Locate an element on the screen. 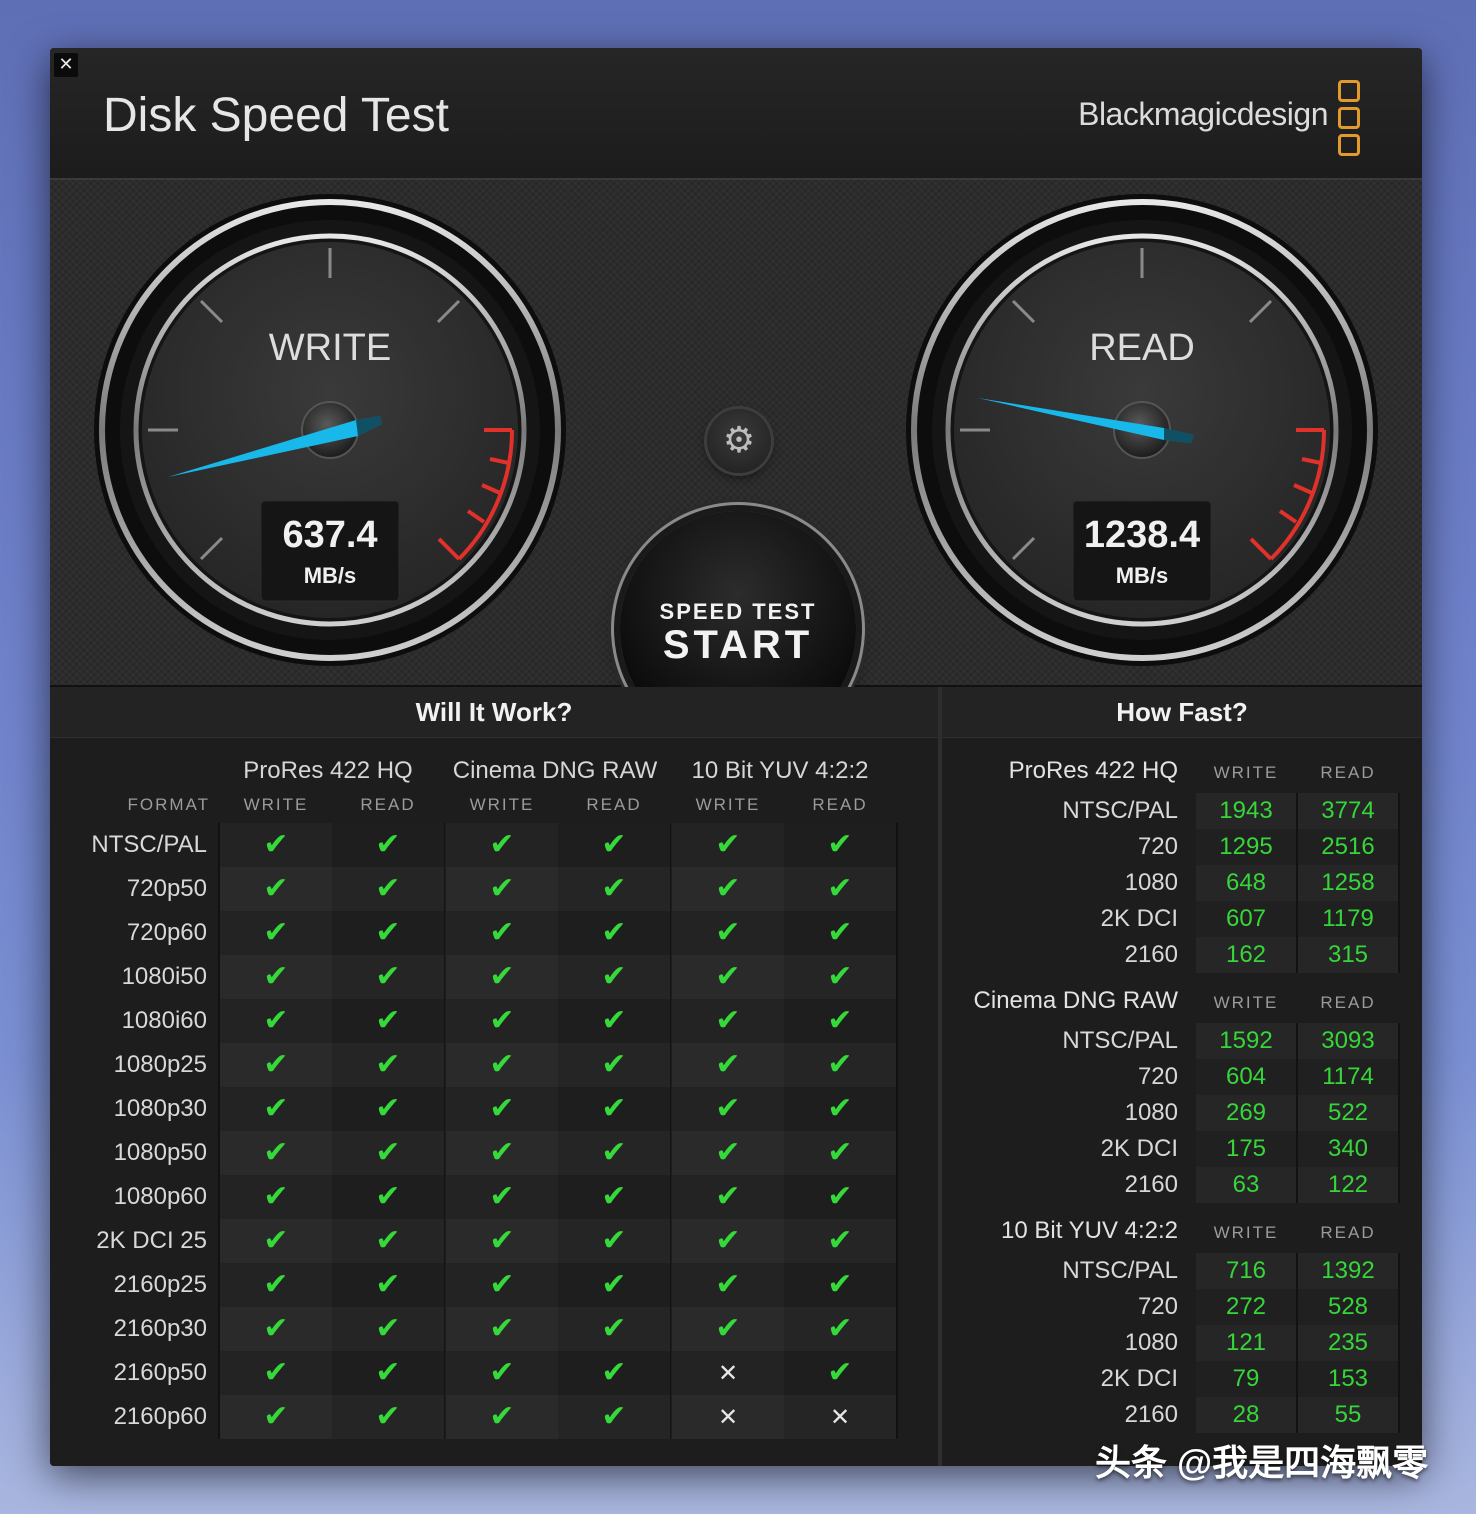 Image resolution: width=1476 pixels, height=1514 pixels. close-icon: ✕ is located at coordinates (66, 65).